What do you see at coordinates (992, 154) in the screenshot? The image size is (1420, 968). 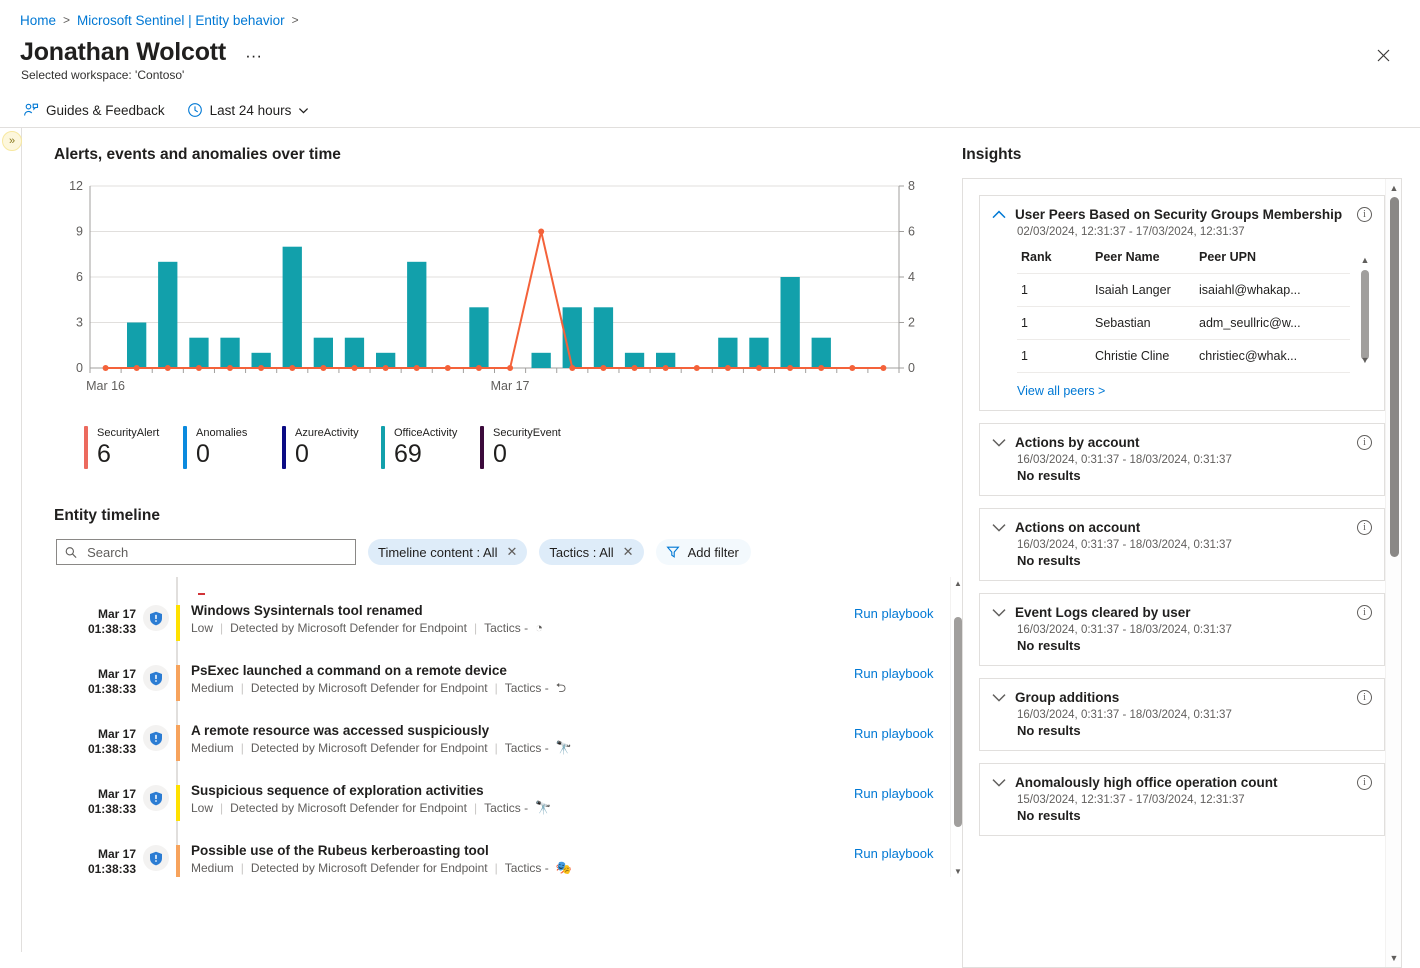 I see `insights-title: Insights` at bounding box center [992, 154].